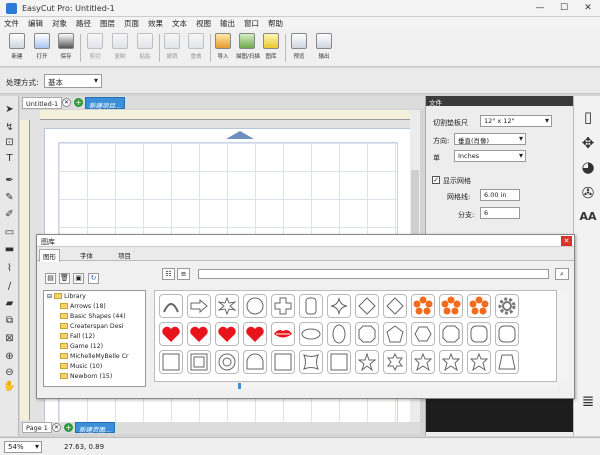  I want to click on new-button: 新建, so click(17, 46).